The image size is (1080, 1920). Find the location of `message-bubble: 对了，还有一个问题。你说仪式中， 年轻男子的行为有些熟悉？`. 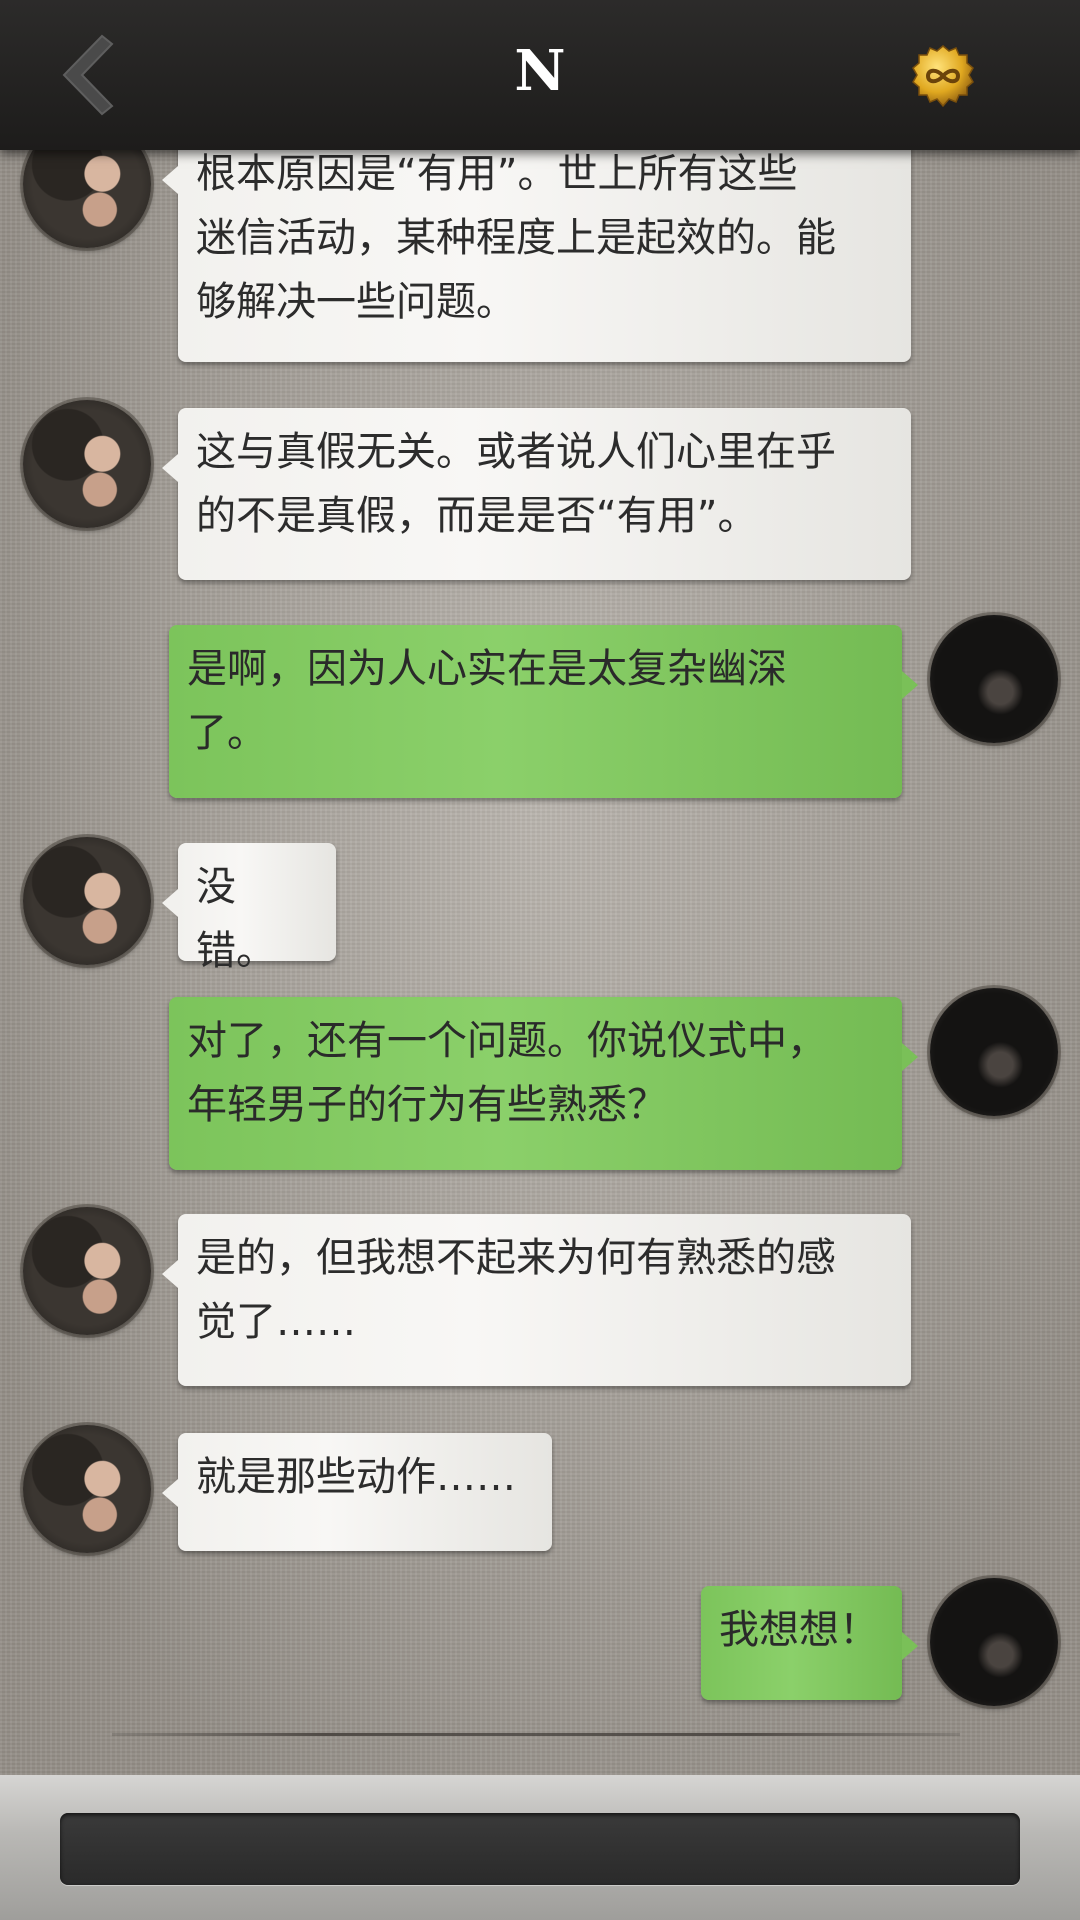

message-bubble: 对了，还有一个问题。你说仪式中， 年轻男子的行为有些熟悉？ is located at coordinates (543, 1083).